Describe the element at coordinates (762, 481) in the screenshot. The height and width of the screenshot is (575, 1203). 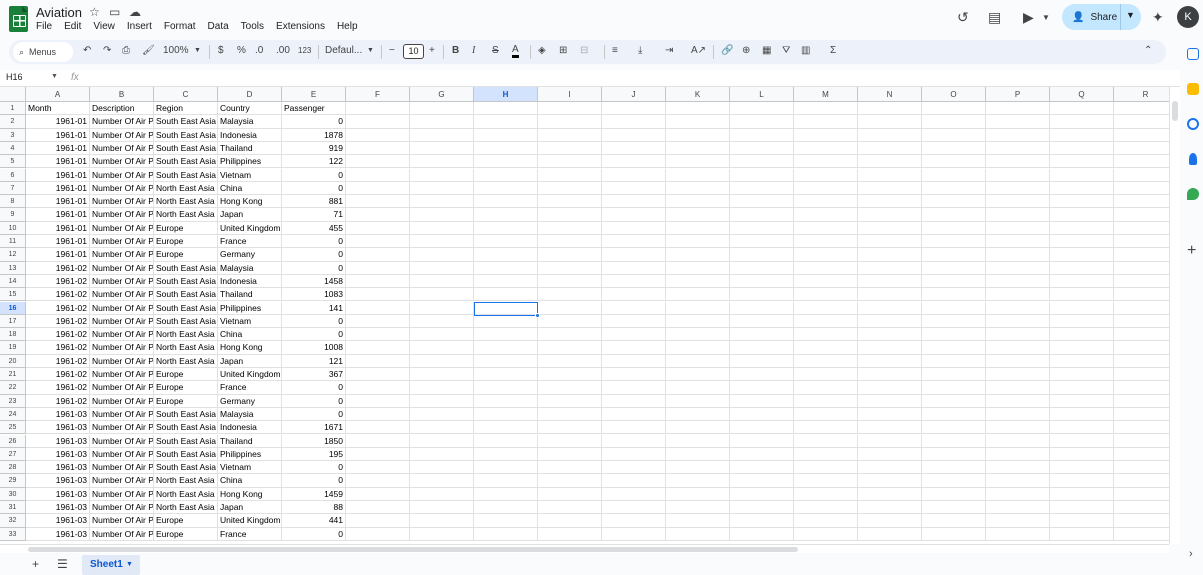
I see `cell-l29` at that location.